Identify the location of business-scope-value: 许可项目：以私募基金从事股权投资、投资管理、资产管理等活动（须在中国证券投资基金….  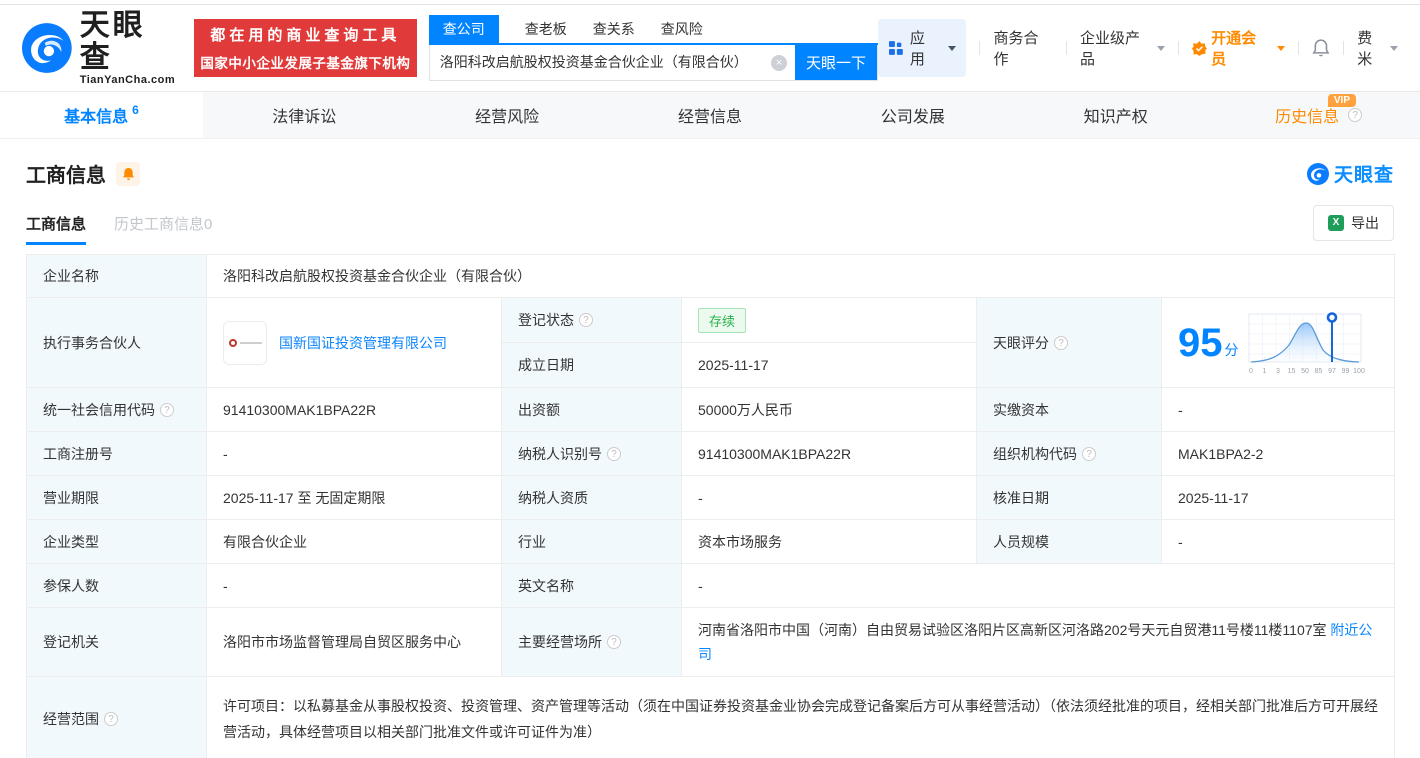
(800, 717).